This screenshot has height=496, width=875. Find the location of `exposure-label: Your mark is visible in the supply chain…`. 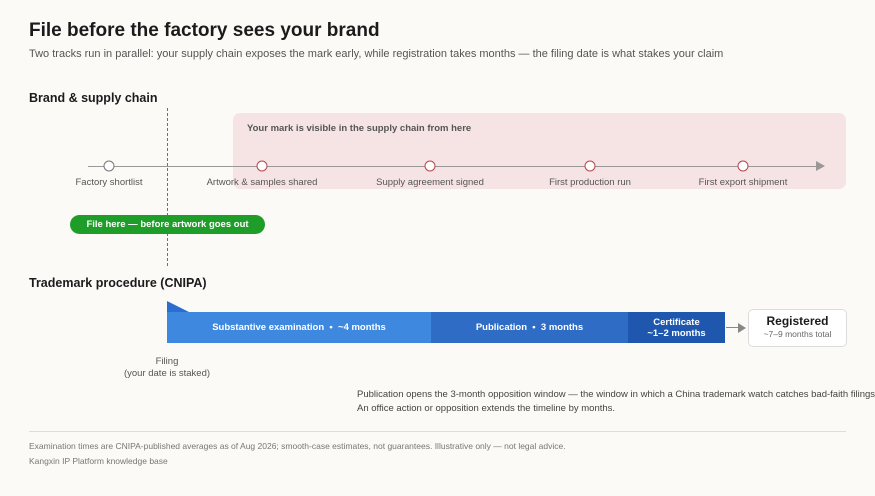

exposure-label: Your mark is visible in the supply chain… is located at coordinates (359, 128).